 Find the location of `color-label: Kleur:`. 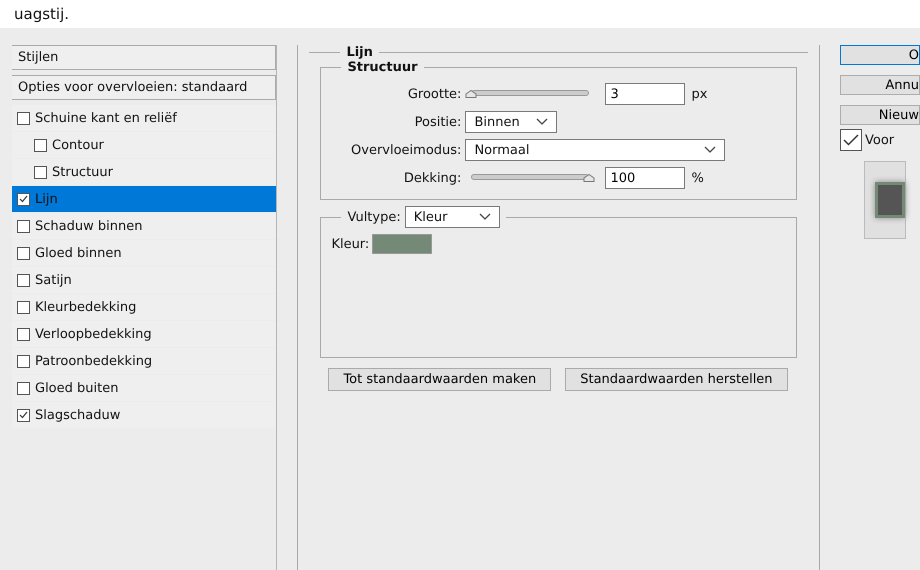

color-label: Kleur: is located at coordinates (350, 244).